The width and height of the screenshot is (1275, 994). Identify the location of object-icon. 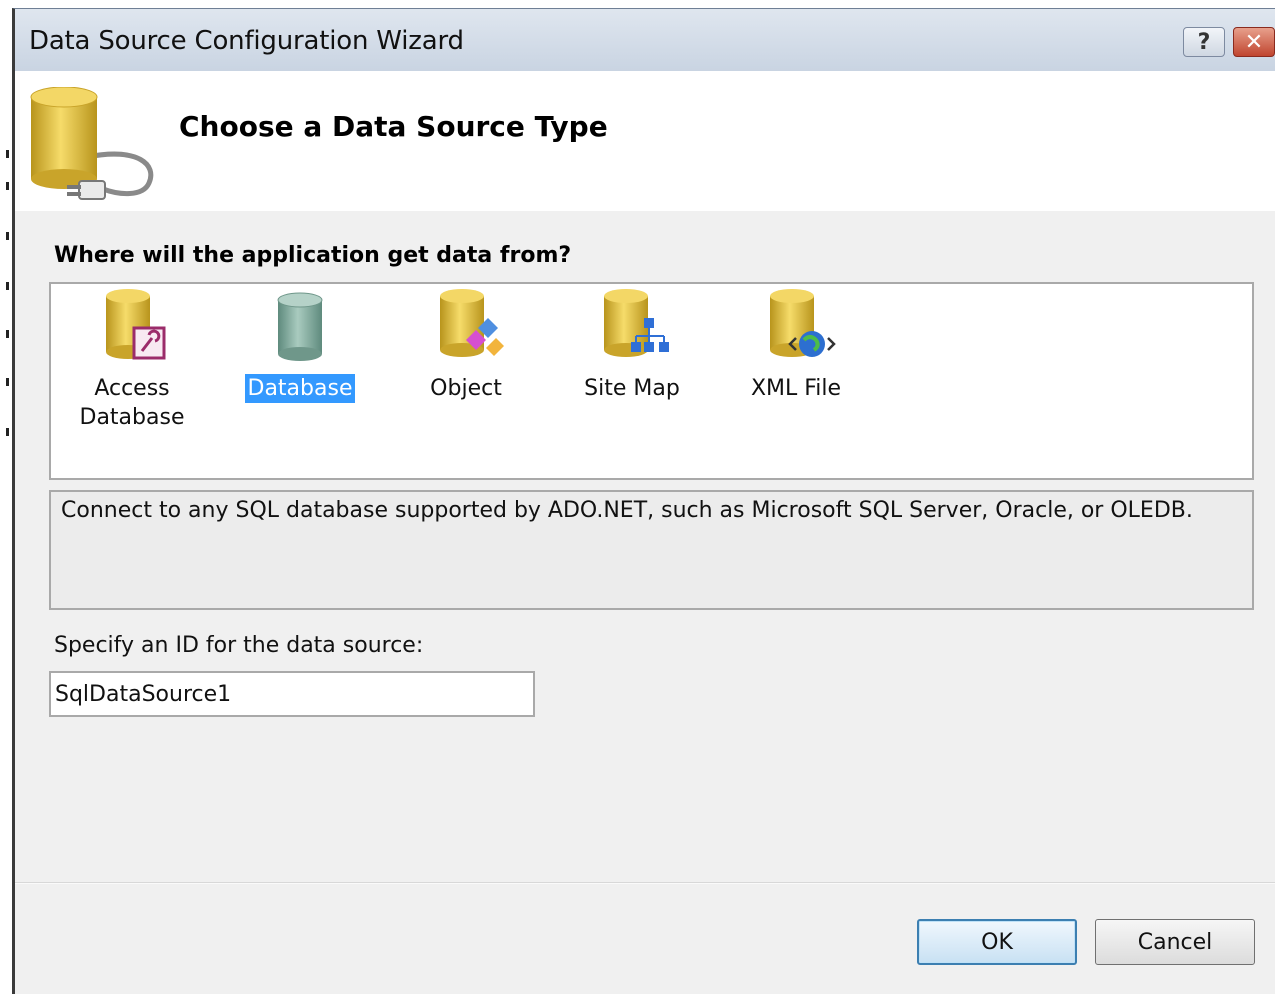
(472, 323).